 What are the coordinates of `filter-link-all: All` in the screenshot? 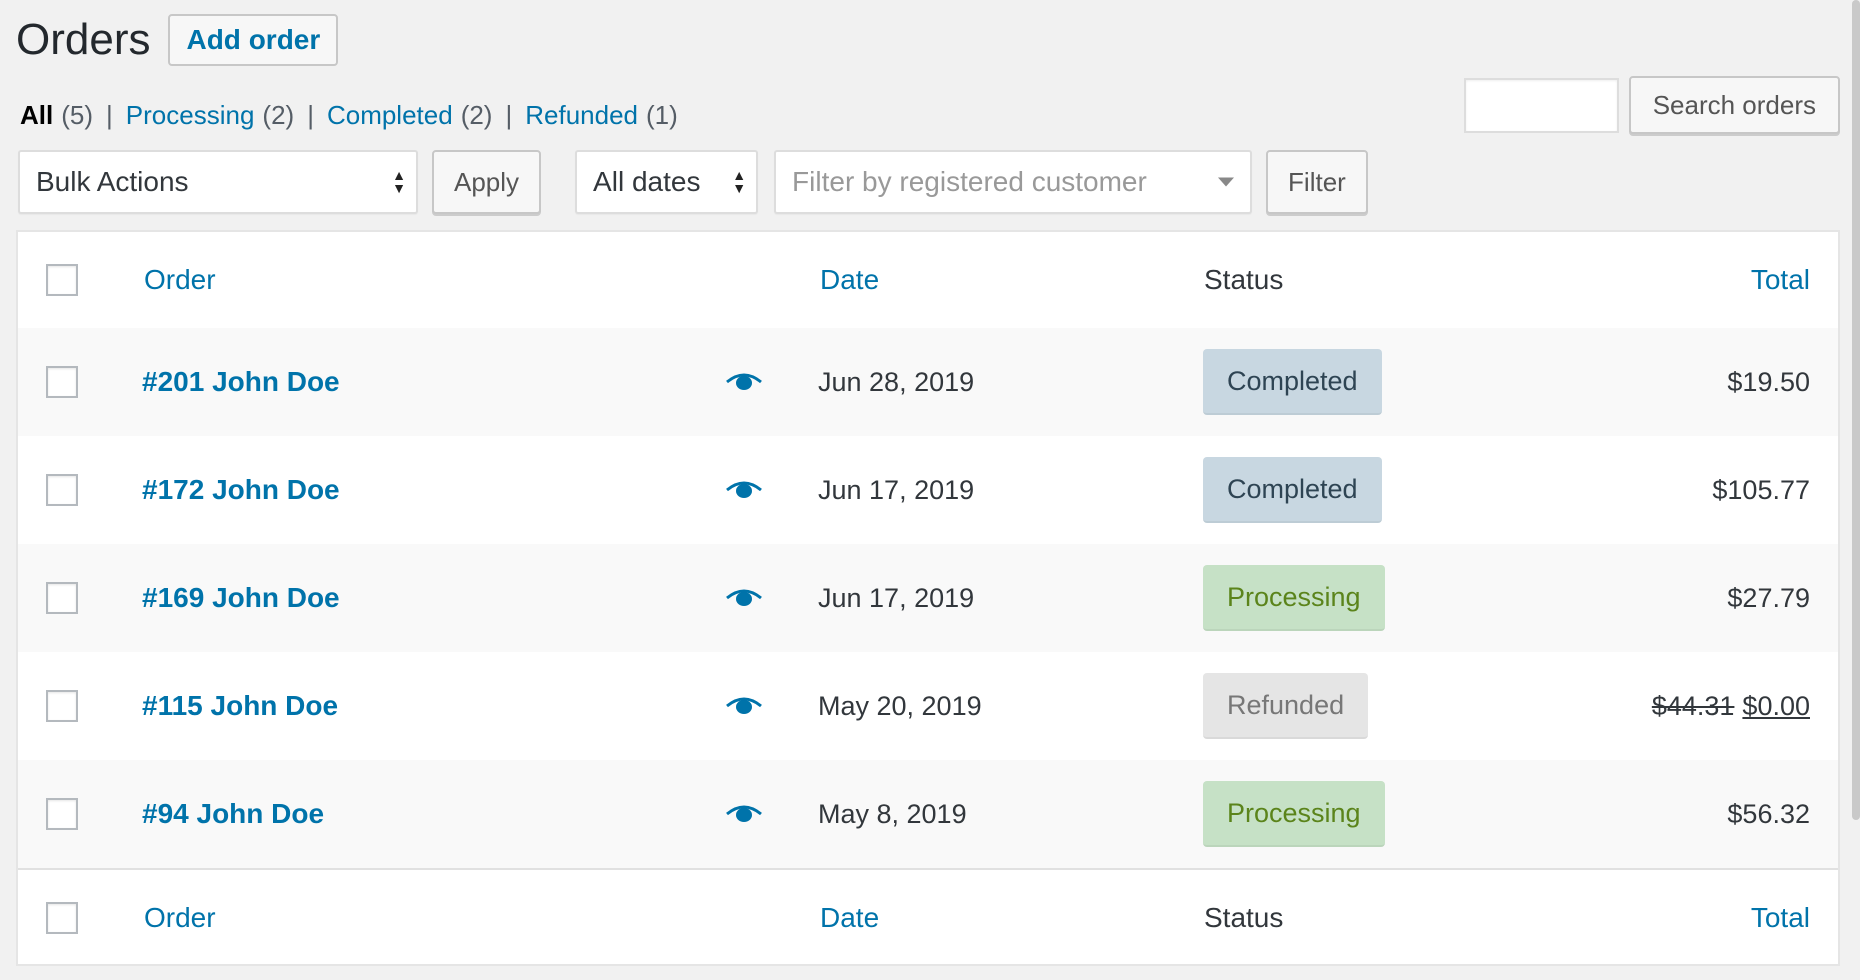 It's located at (36, 115).